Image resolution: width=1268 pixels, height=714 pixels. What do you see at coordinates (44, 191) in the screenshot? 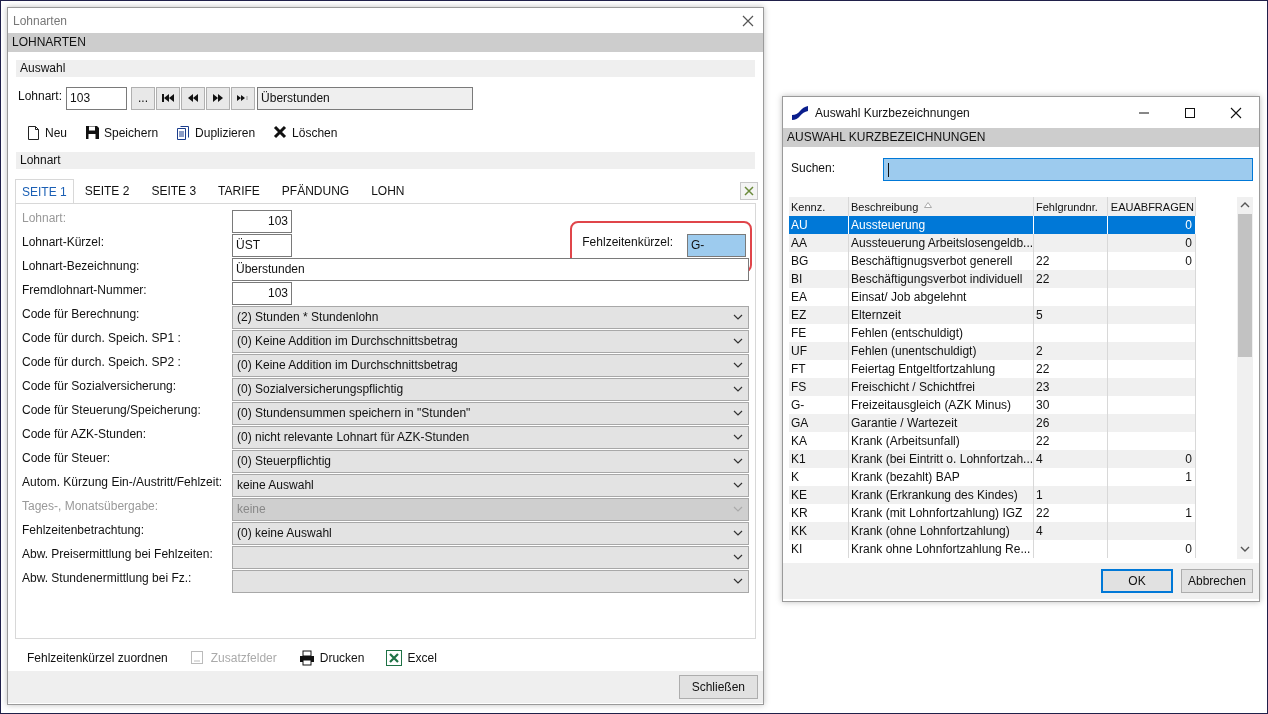
I see `tab: SEITE 1` at bounding box center [44, 191].